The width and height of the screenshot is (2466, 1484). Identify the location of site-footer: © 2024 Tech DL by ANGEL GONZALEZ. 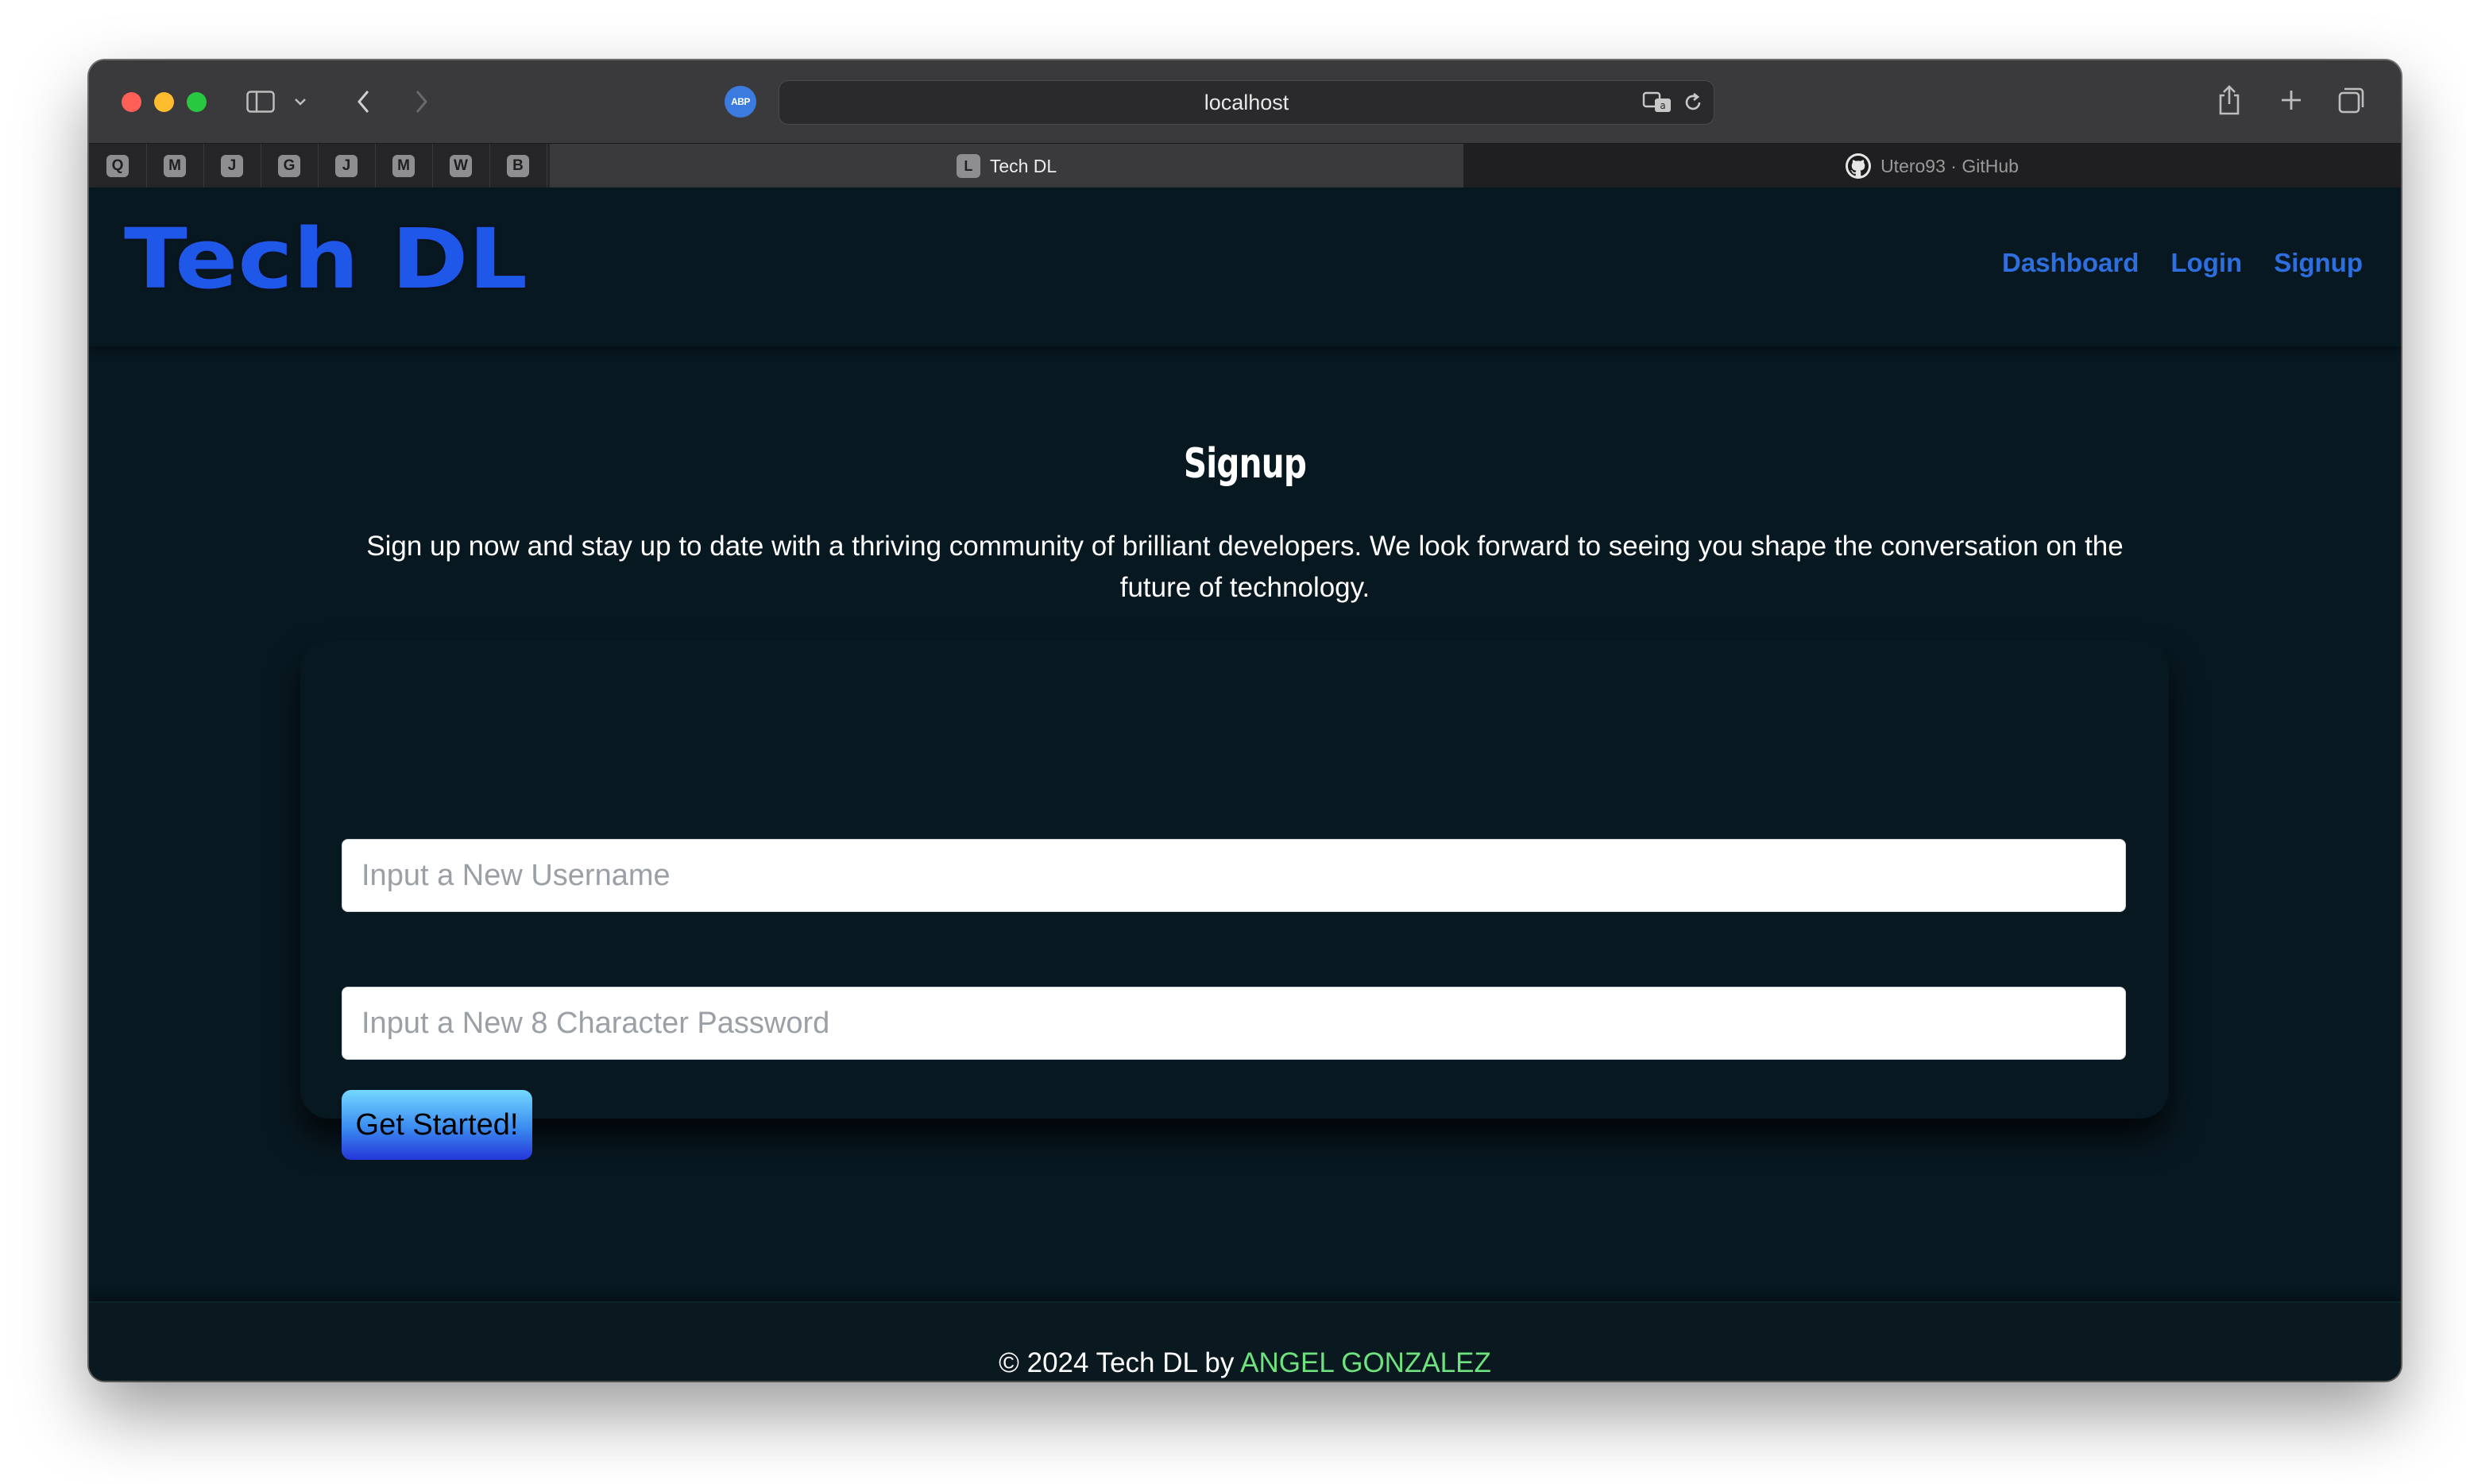
(1245, 1341).